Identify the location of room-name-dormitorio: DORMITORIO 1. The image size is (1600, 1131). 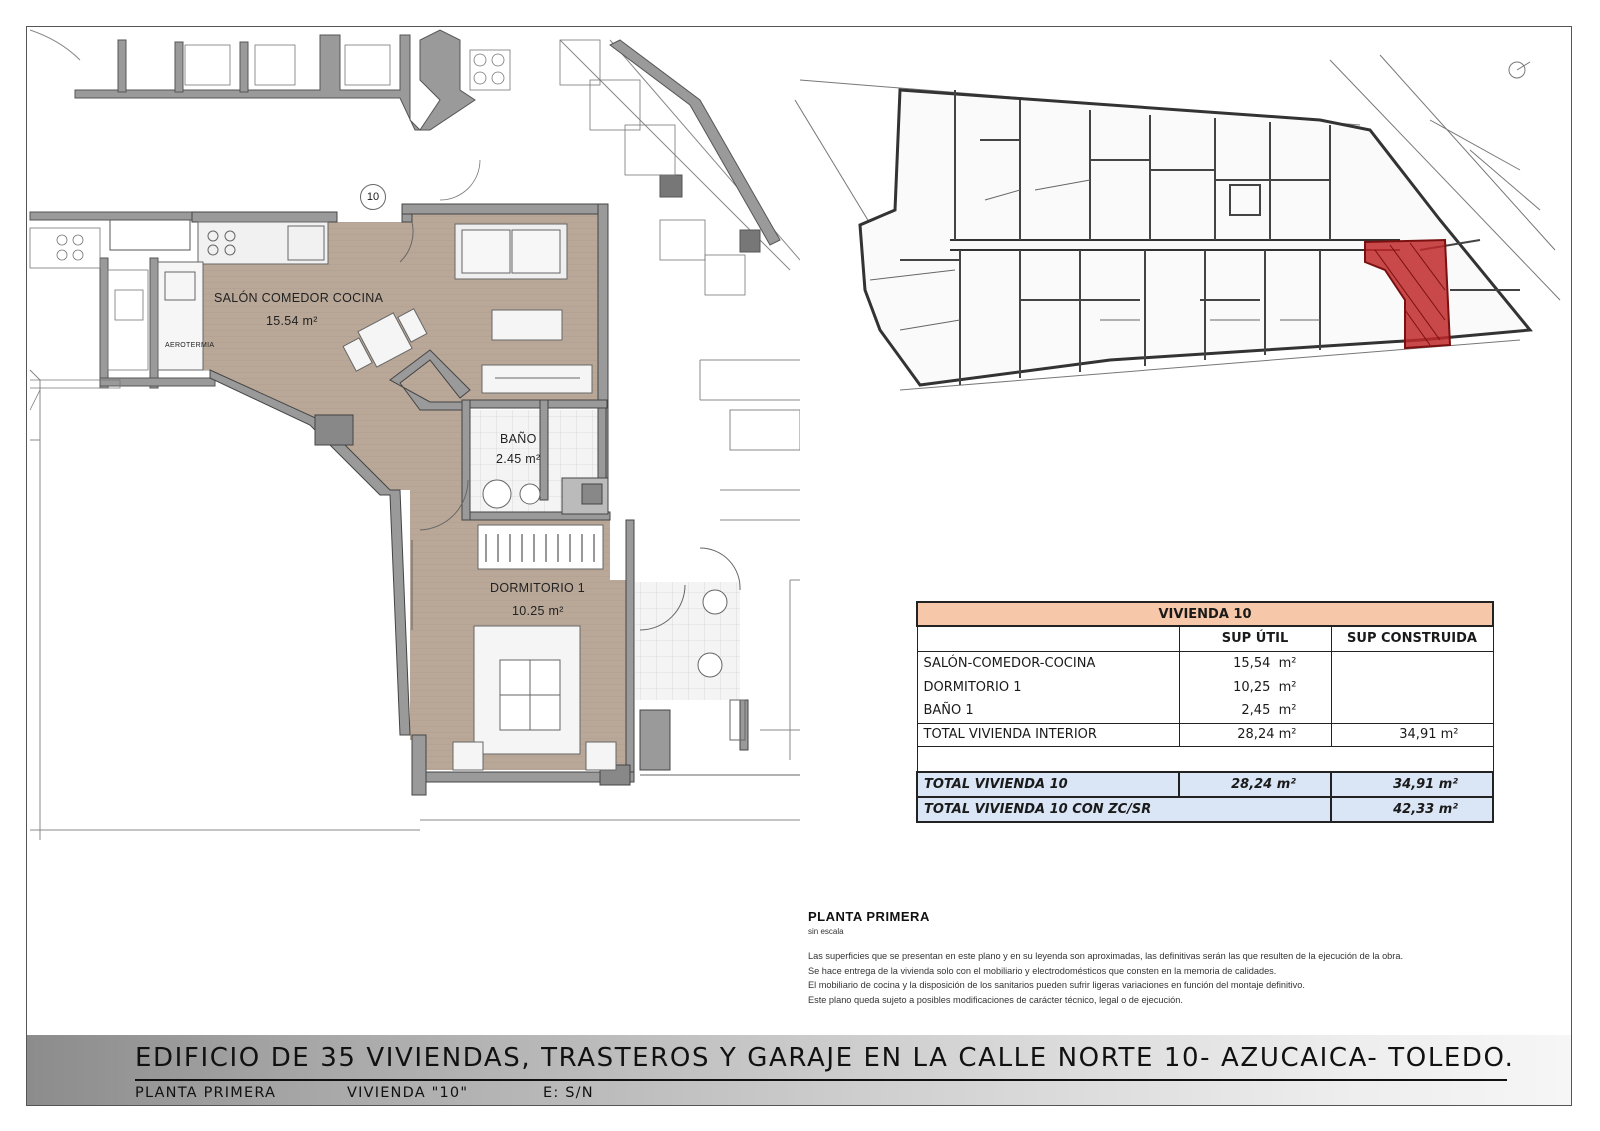
(538, 588).